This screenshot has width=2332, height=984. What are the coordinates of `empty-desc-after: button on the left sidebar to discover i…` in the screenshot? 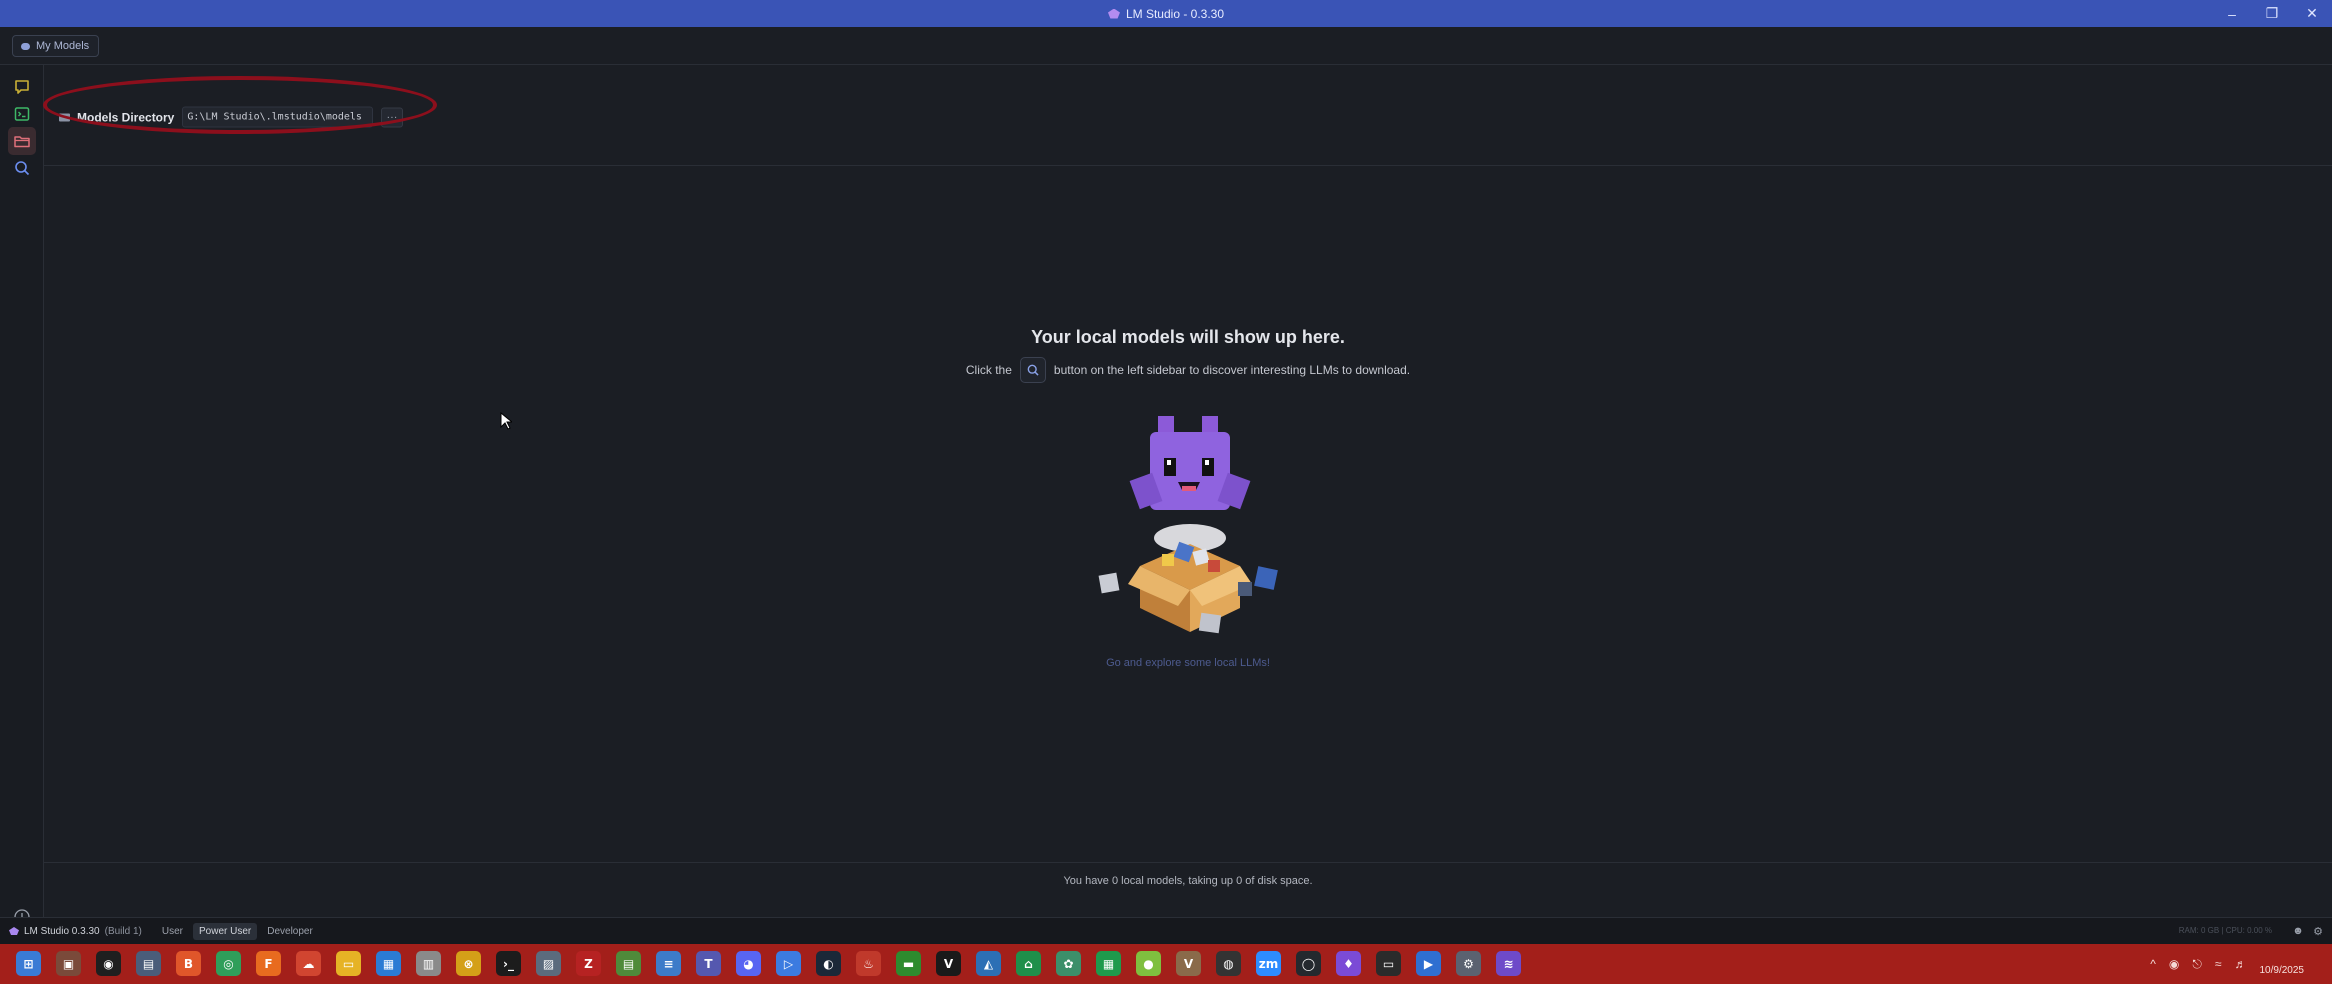 It's located at (1232, 370).